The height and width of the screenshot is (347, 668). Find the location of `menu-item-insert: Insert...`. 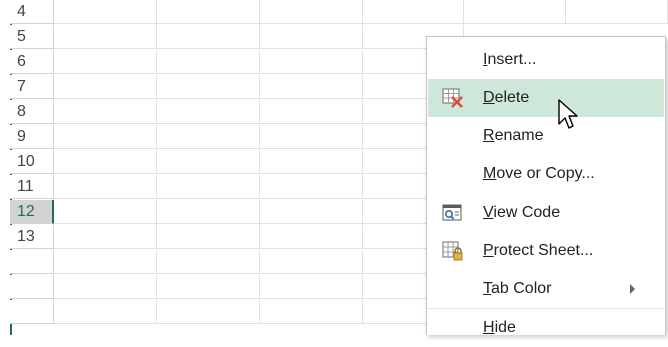

menu-item-insert: Insert... is located at coordinates (546, 60).